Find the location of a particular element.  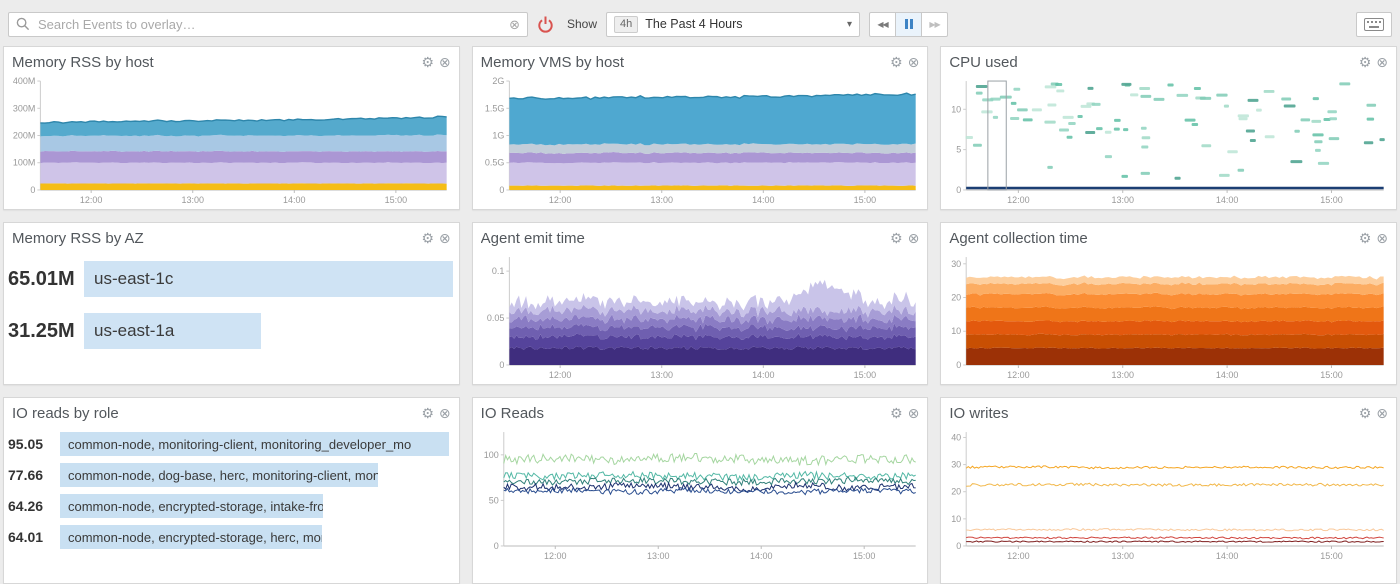

memory-rss-by-host-chart: 0 100M 200M 300M 400M 12:00 13:00 14:00 15:00 is located at coordinates (231, 141).